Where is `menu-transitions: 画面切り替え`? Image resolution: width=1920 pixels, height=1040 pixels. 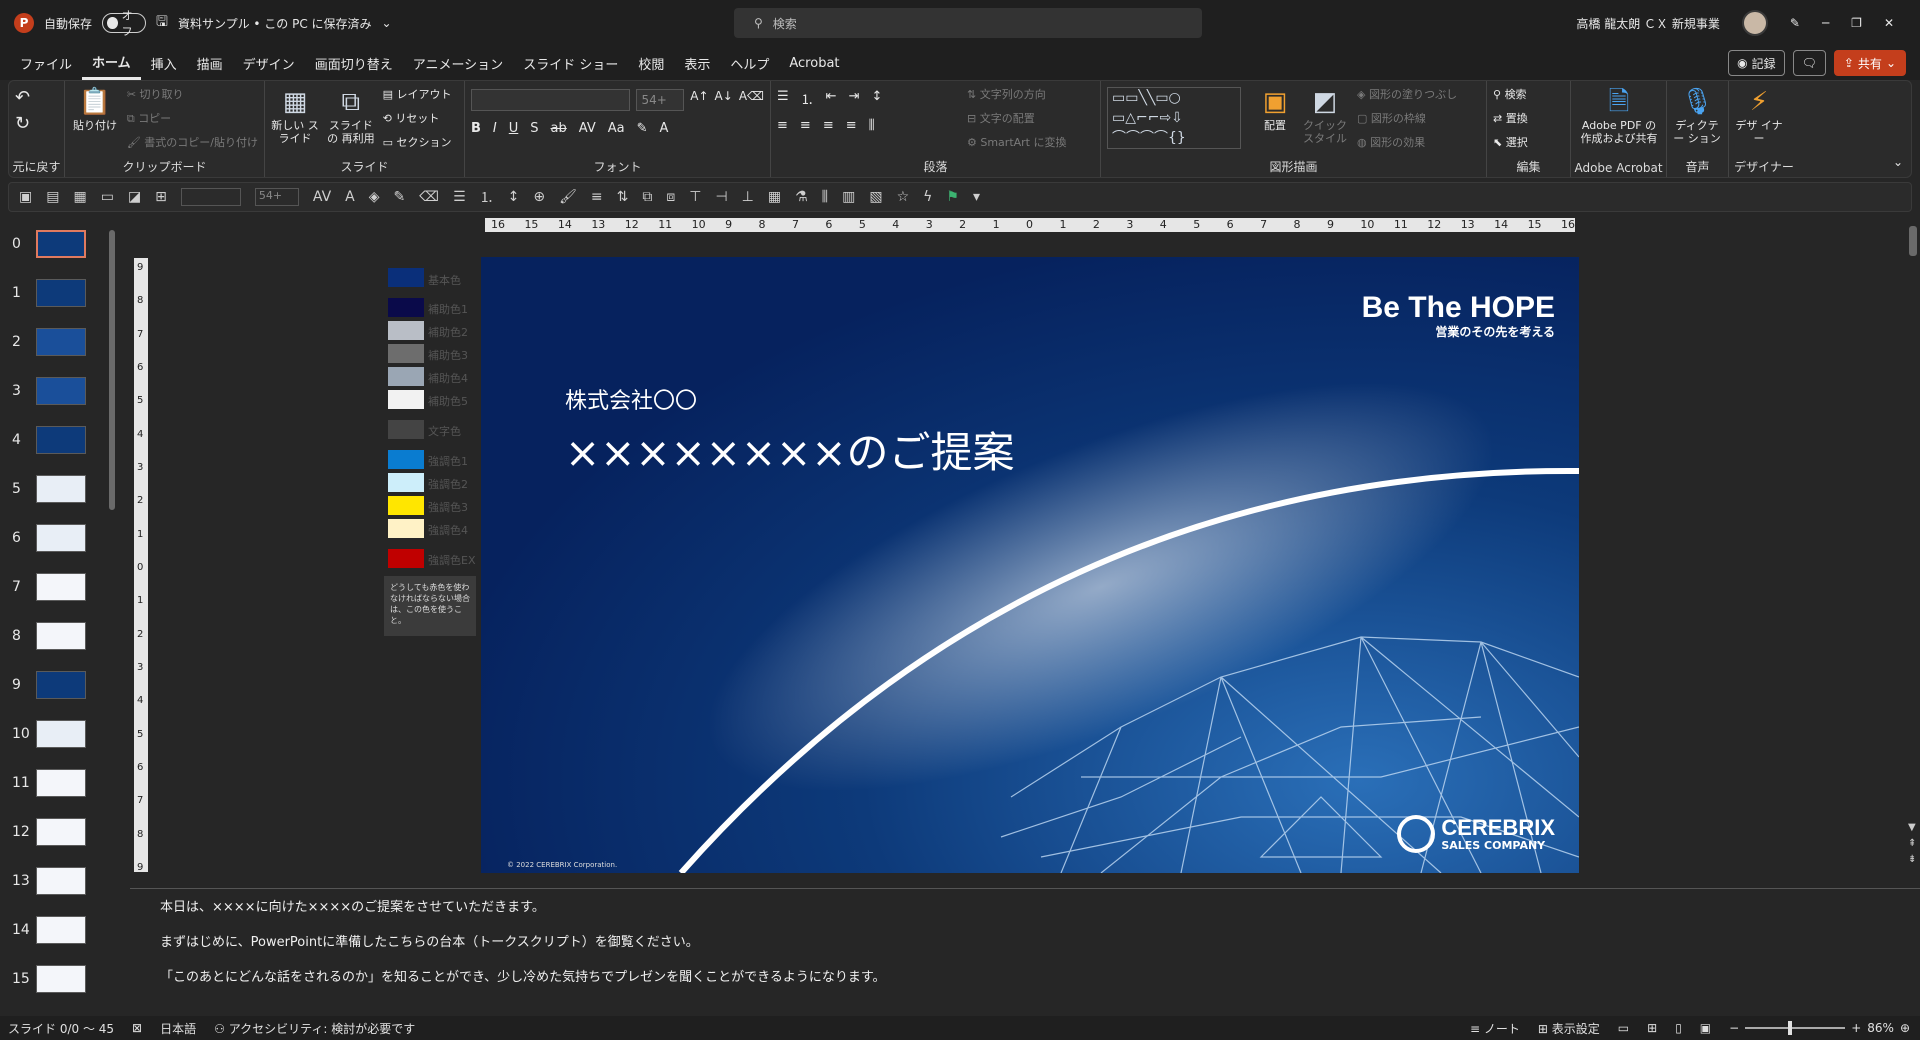 menu-transitions: 画面切り替え is located at coordinates (354, 63).